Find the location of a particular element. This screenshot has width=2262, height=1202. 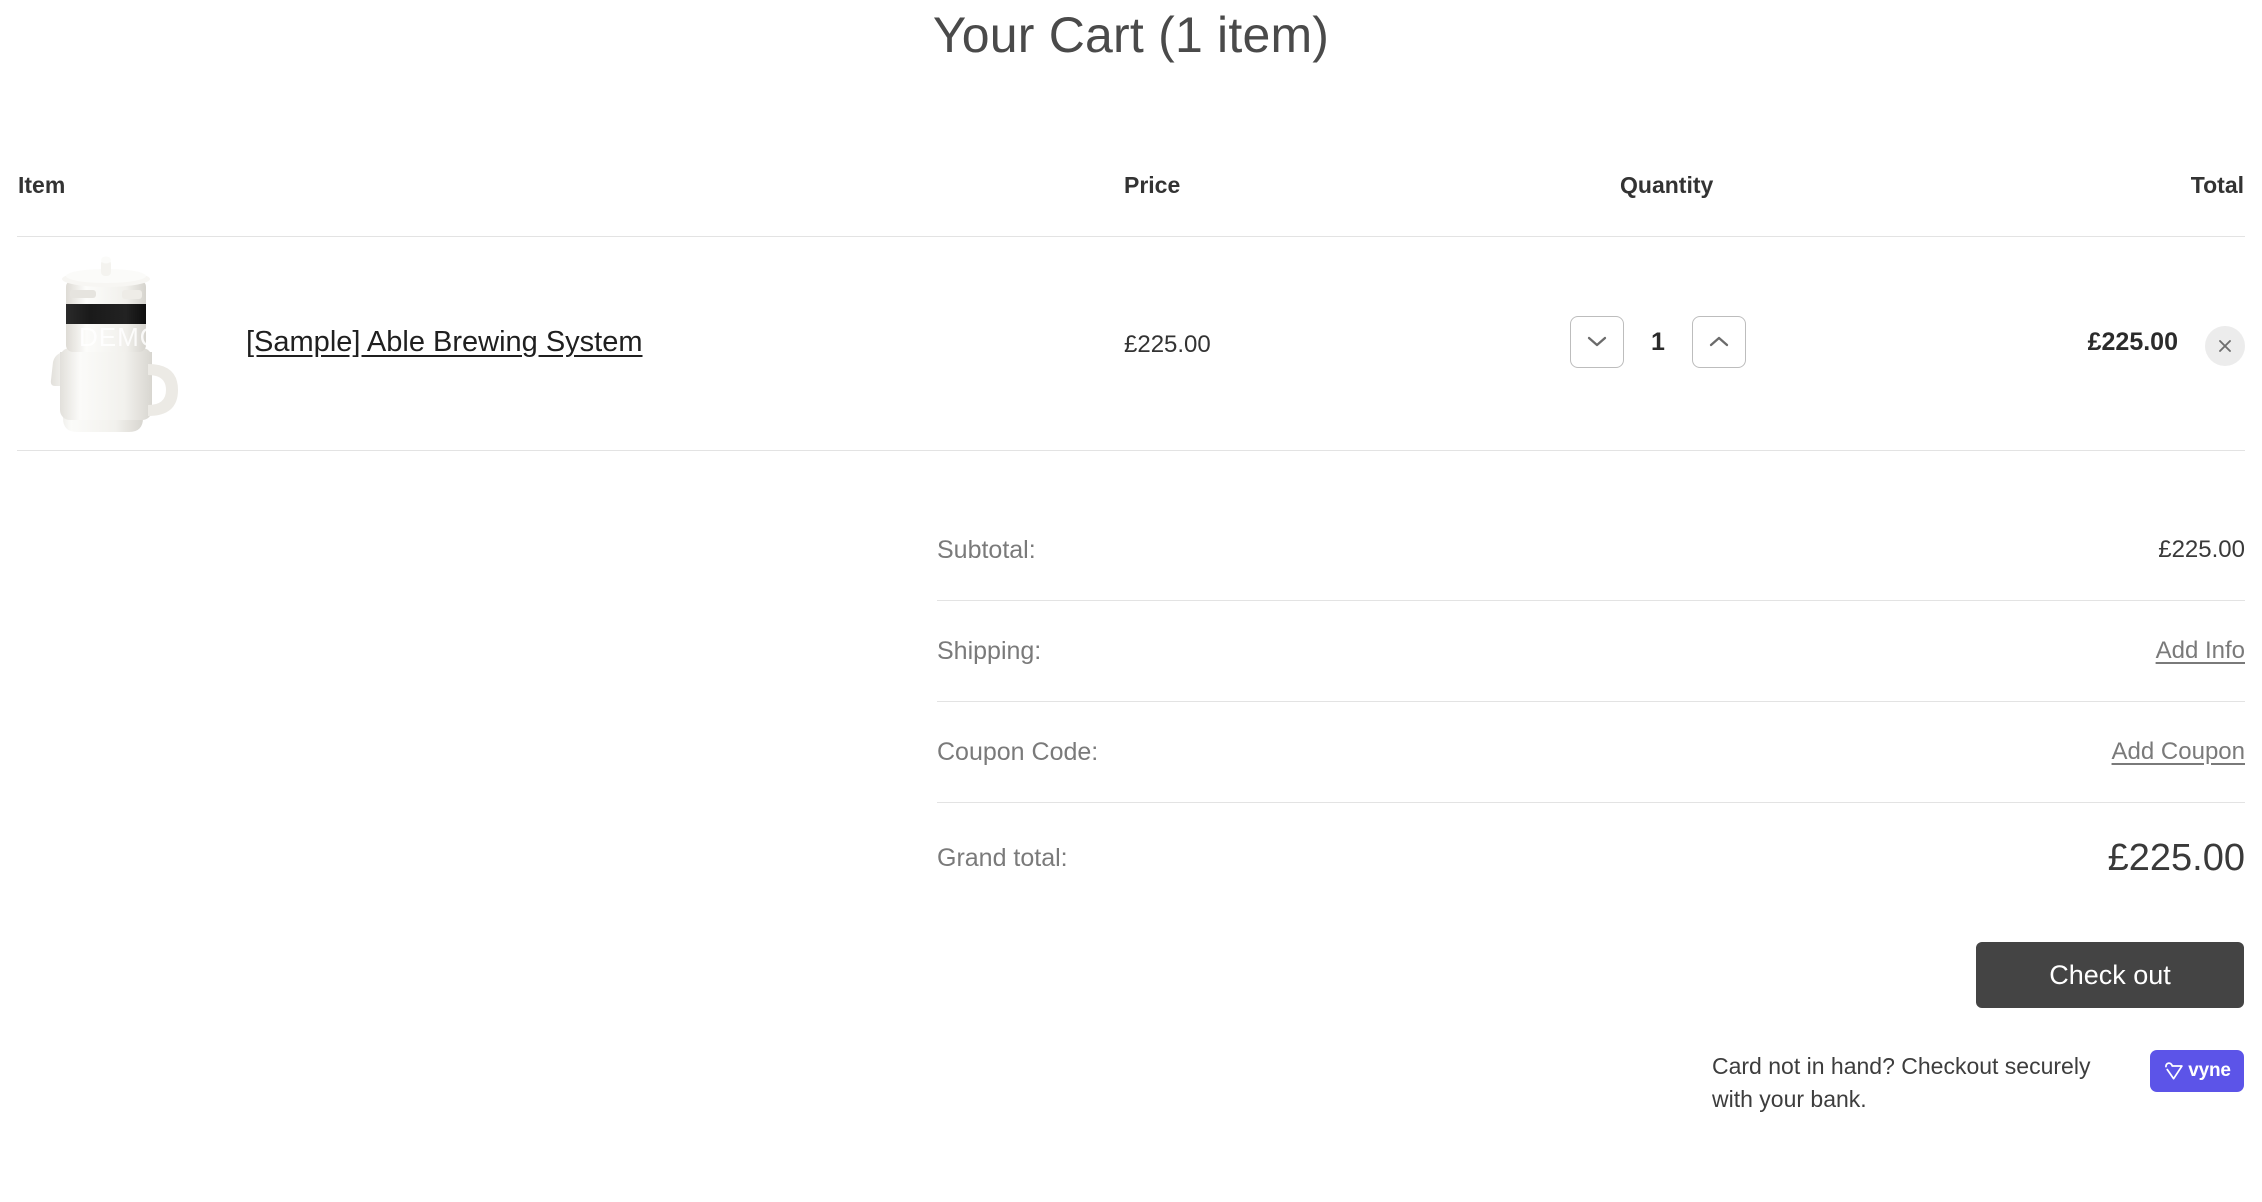

chevron-down-icon is located at coordinates (1597, 341).